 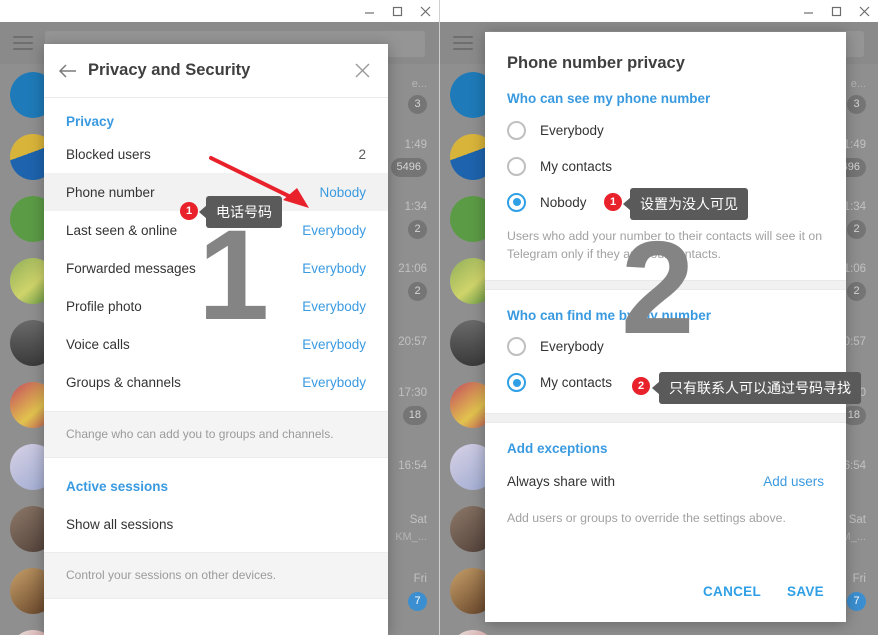 I want to click on chat-meta: Fri 7, so click(x=417, y=591).